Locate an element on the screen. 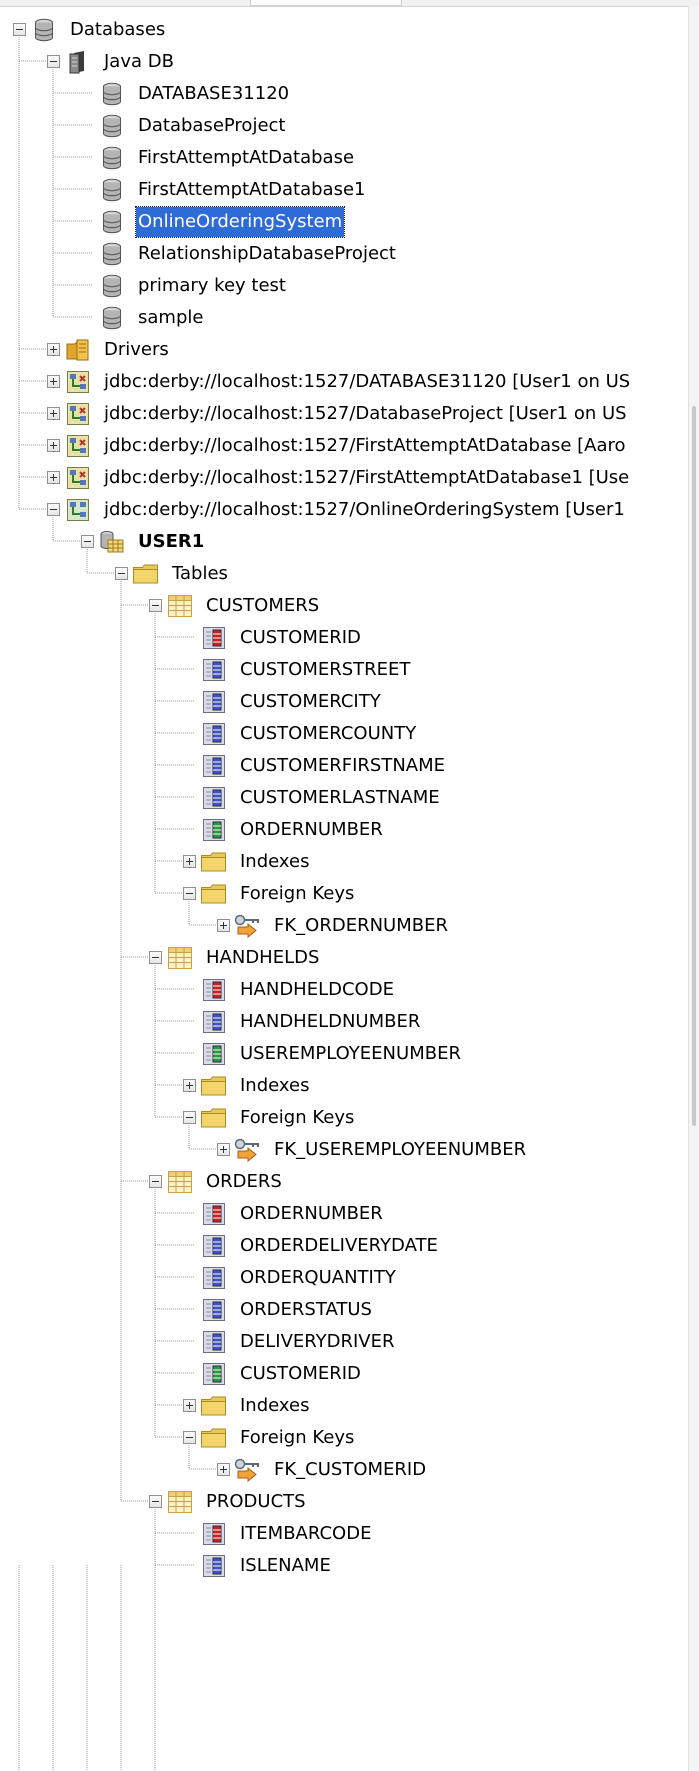 The height and width of the screenshot is (1771, 699). tree-row: CUSTOMERLASTNAME is located at coordinates (320, 798).